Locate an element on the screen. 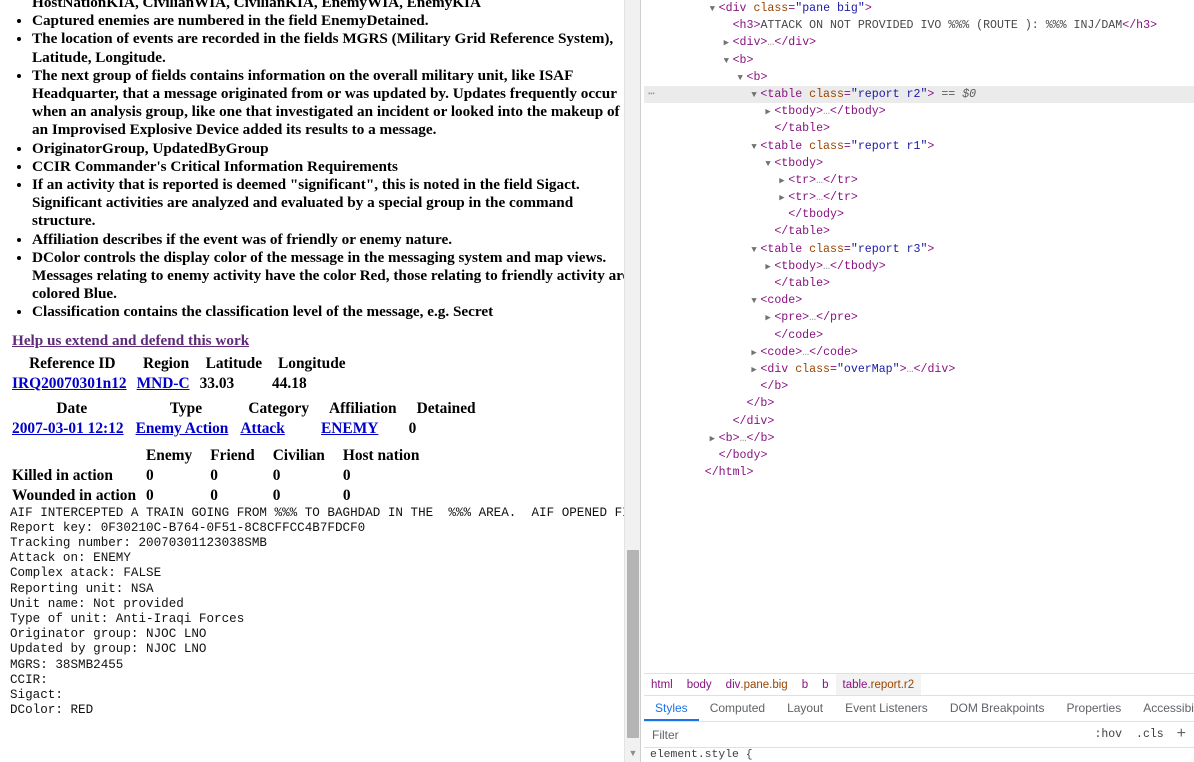  tab-accessibility: Accessibility is located at coordinates (1163, 708).